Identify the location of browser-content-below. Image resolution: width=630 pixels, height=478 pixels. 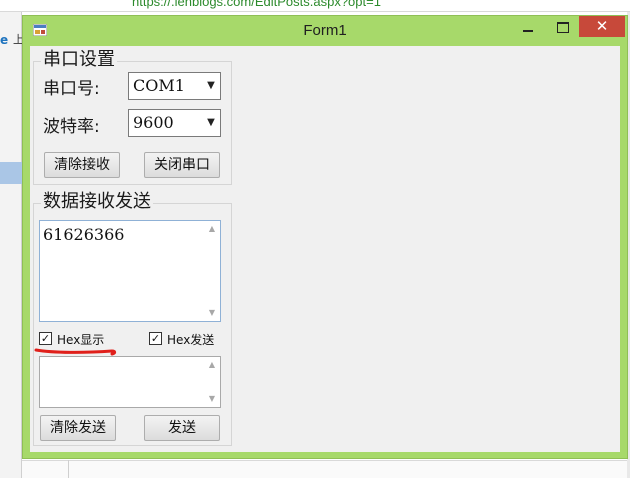
(324, 469).